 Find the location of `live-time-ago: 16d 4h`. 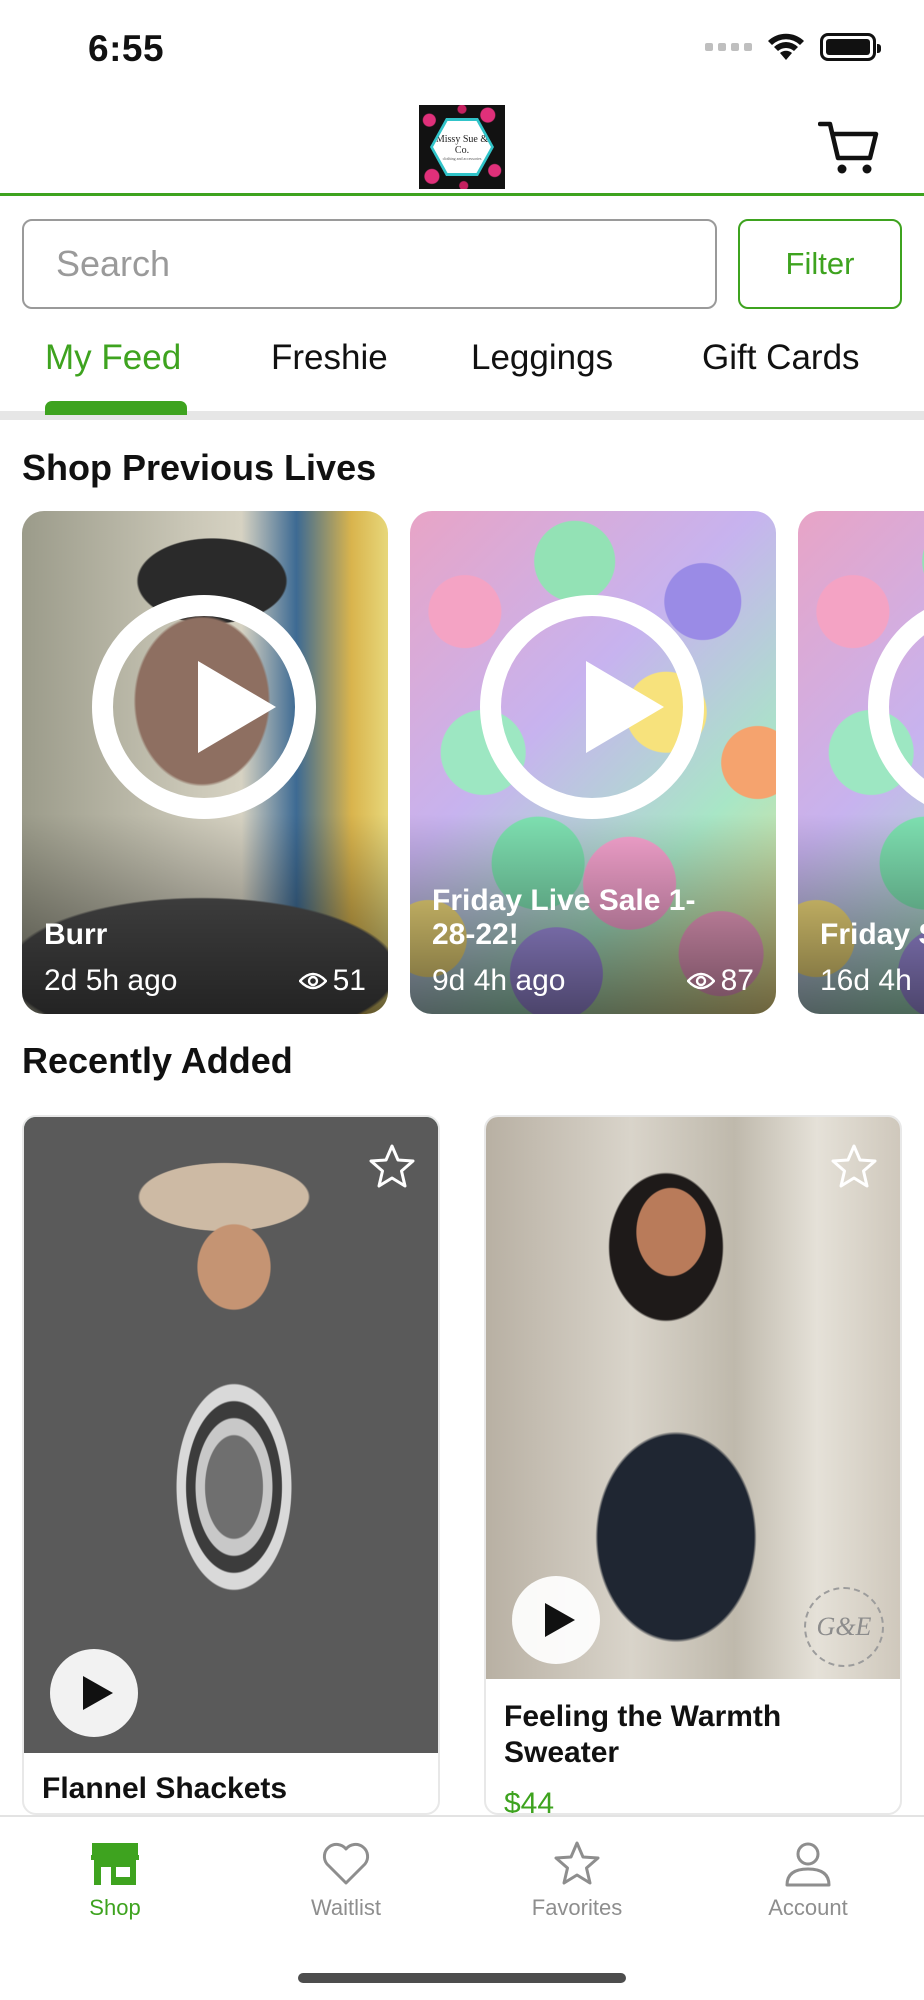

live-time-ago: 16d 4h is located at coordinates (866, 980).